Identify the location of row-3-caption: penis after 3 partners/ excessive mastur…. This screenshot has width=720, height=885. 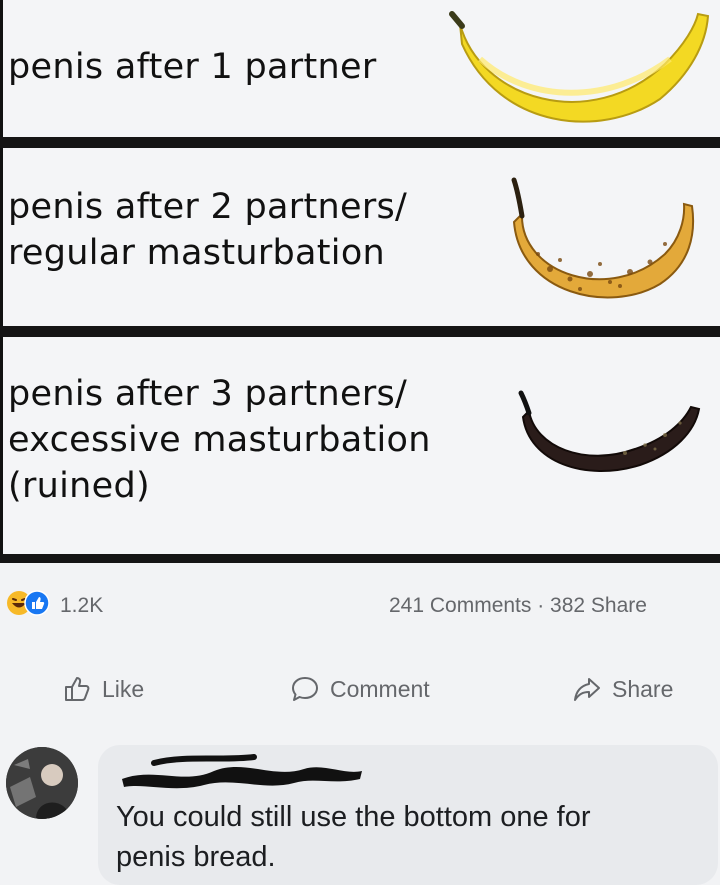
(219, 440).